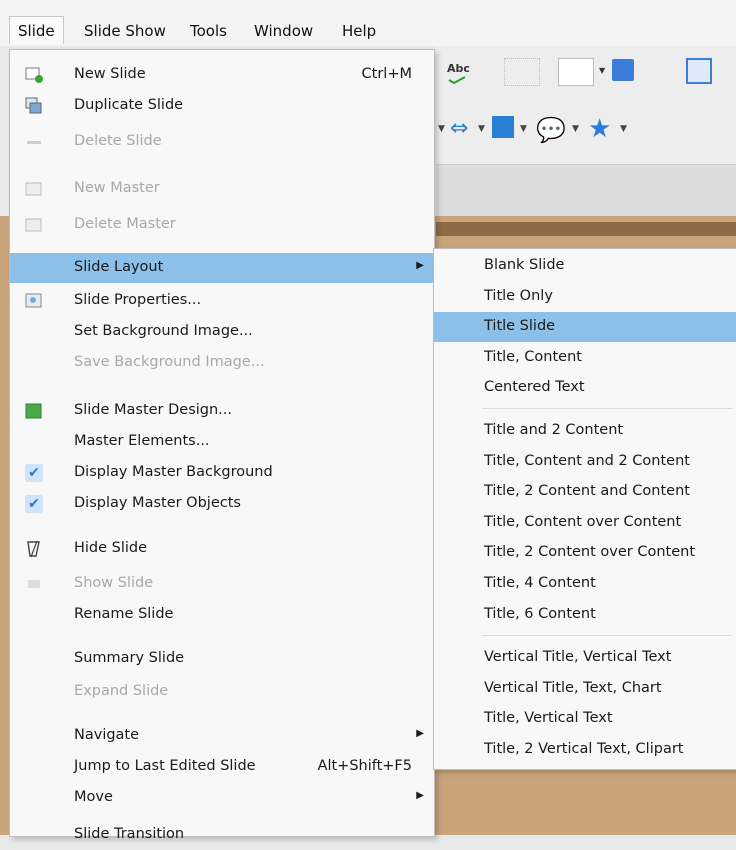  What do you see at coordinates (222, 142) in the screenshot?
I see `delete-slide-item: Delete Slide` at bounding box center [222, 142].